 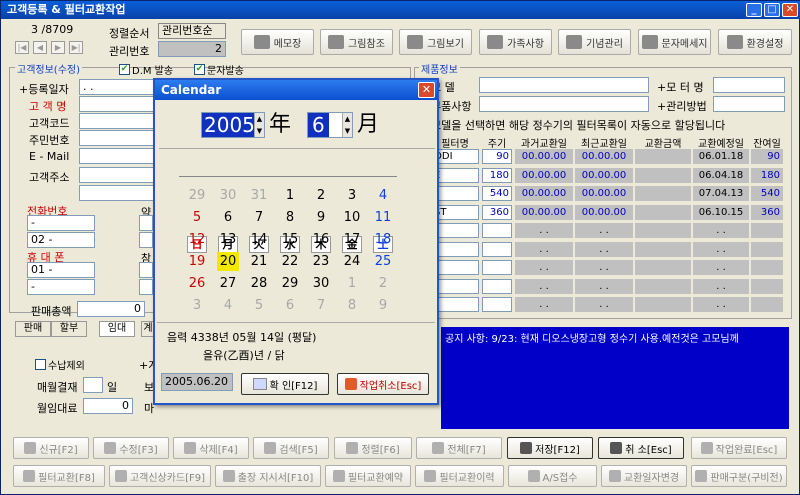 I want to click on filter-cell-past: . ., so click(x=544, y=230).